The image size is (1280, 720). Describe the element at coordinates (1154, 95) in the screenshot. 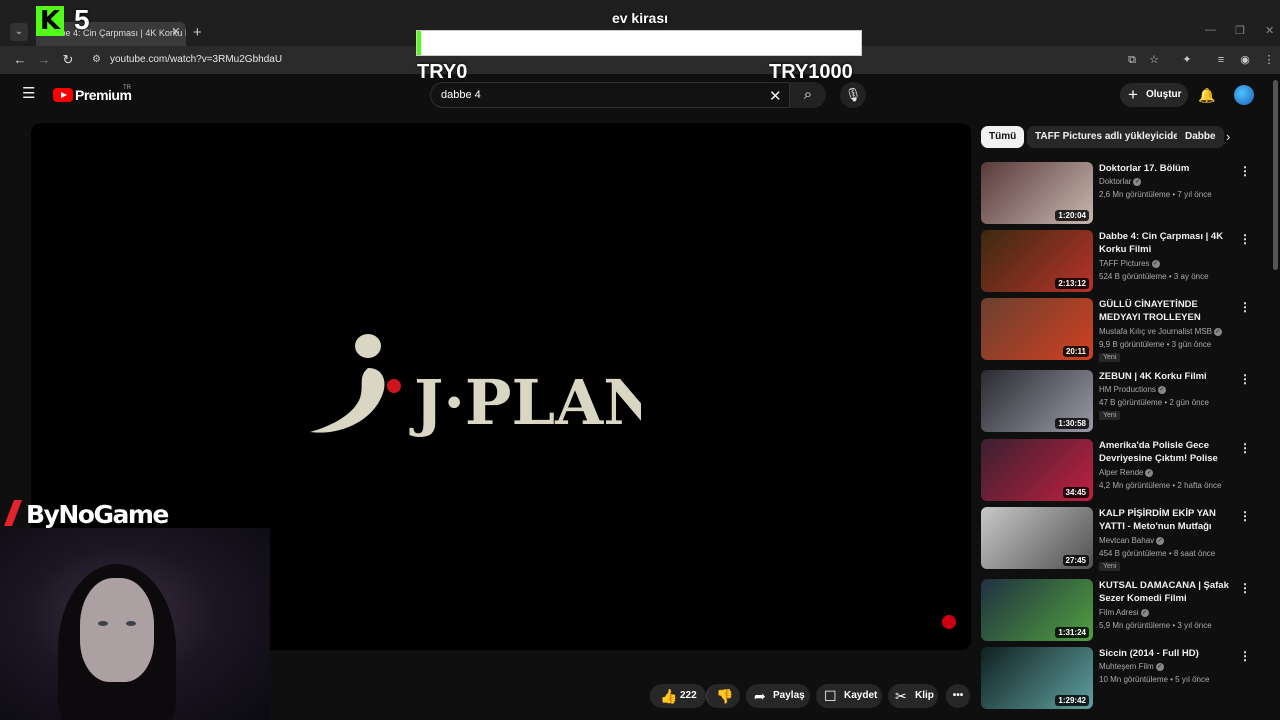

I see `create-button: + Oluştur` at that location.